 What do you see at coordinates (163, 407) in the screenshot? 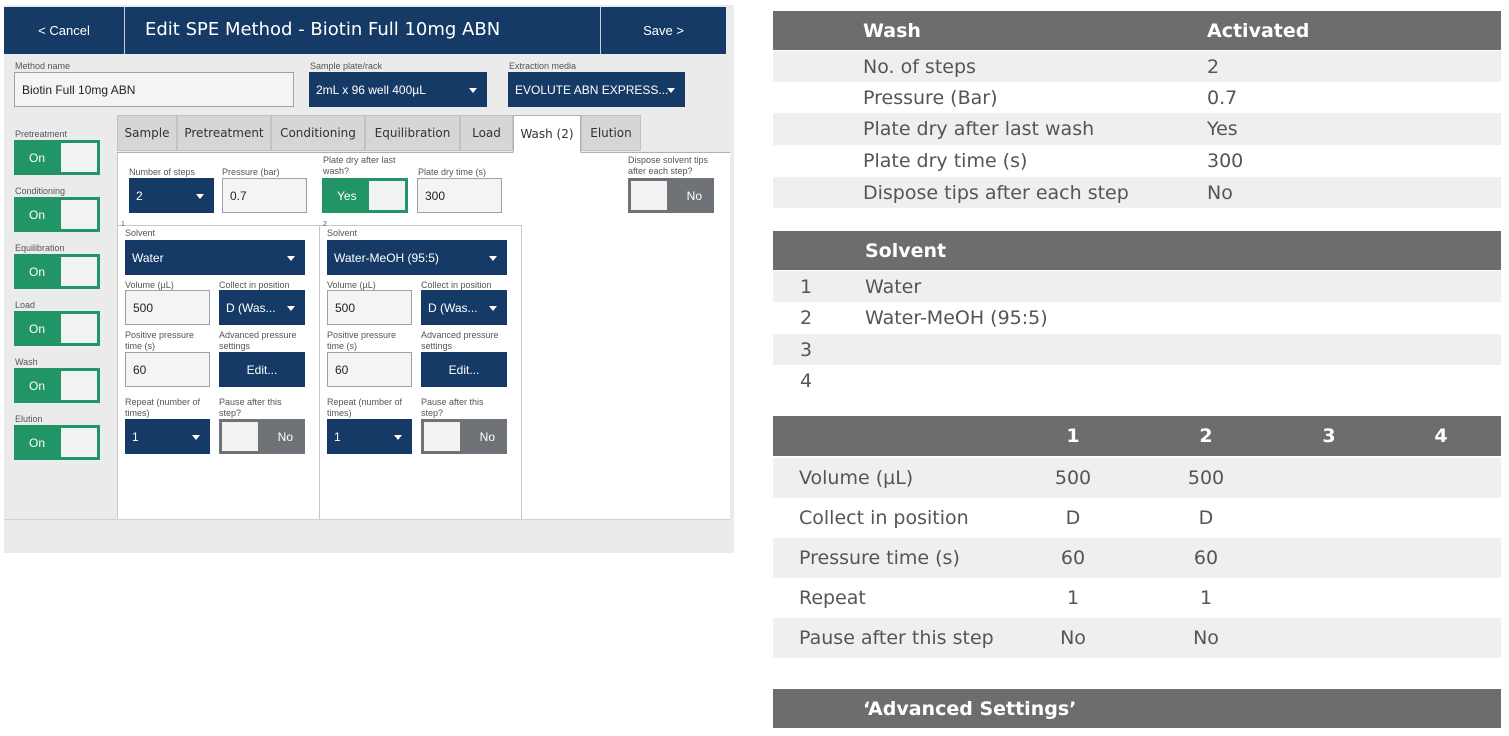
I see `repeat-label: Repeat (number of times)` at bounding box center [163, 407].